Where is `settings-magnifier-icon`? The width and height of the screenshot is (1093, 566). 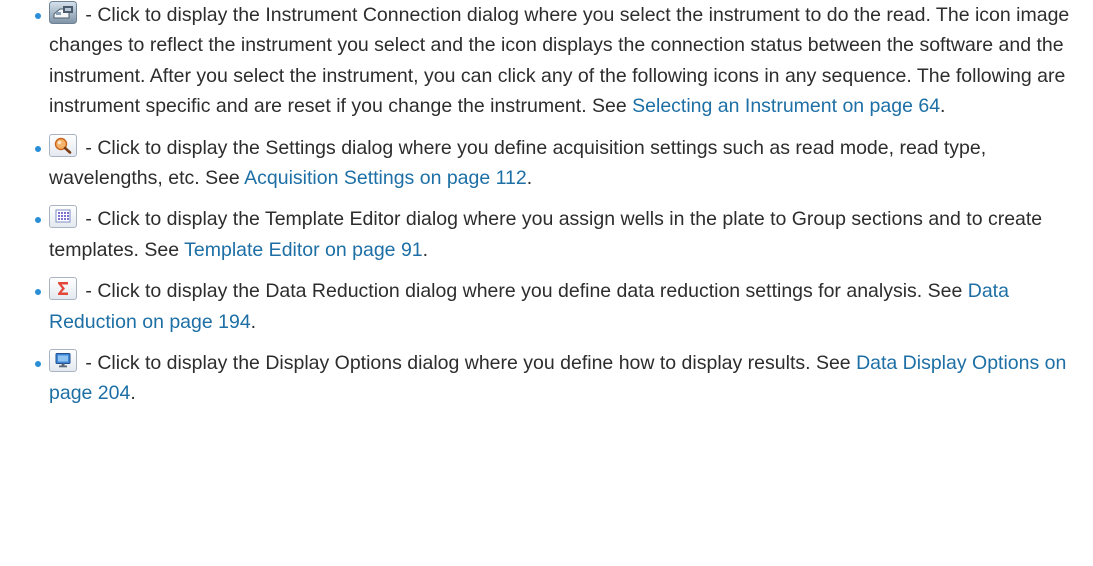 settings-magnifier-icon is located at coordinates (63, 145).